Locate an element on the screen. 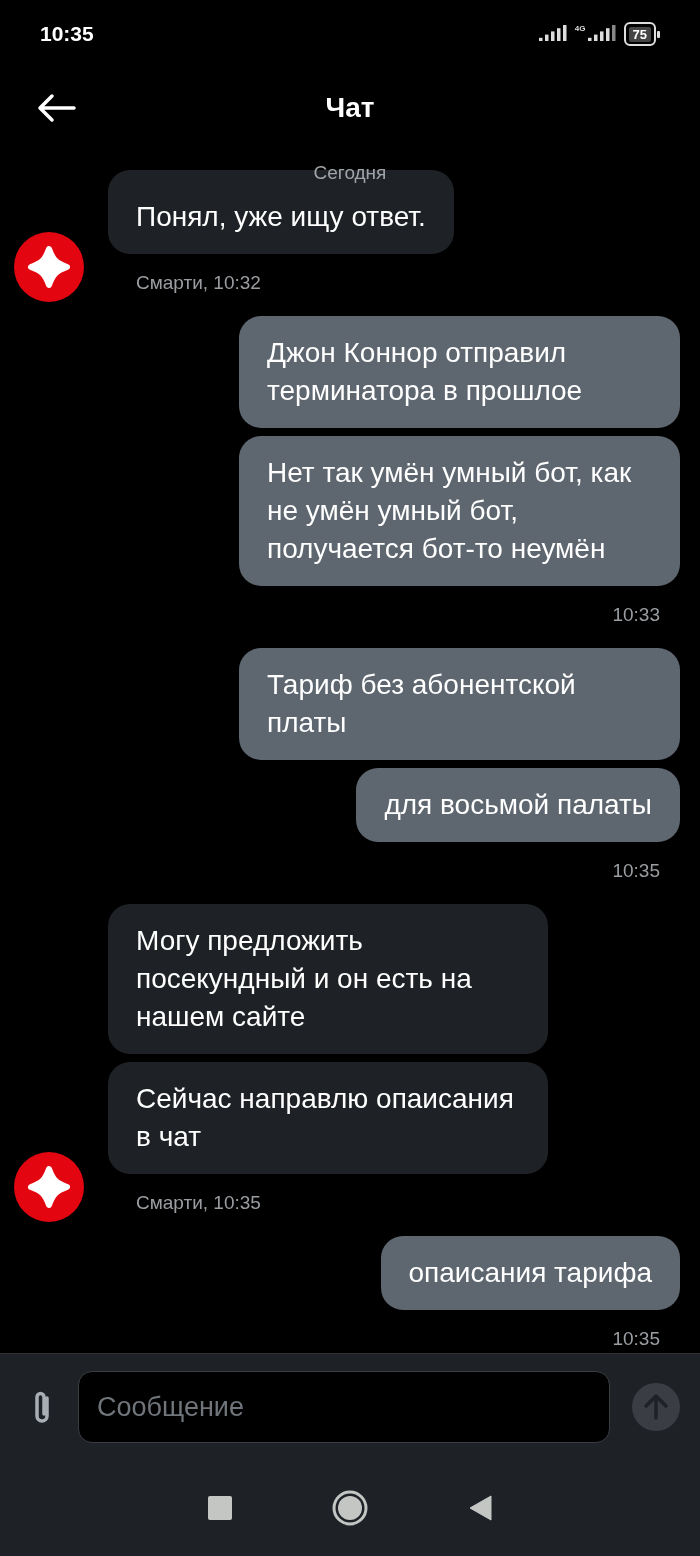  message-bubble: Могу предложить посекундный и он есть на нашем сайте is located at coordinates (328, 979).